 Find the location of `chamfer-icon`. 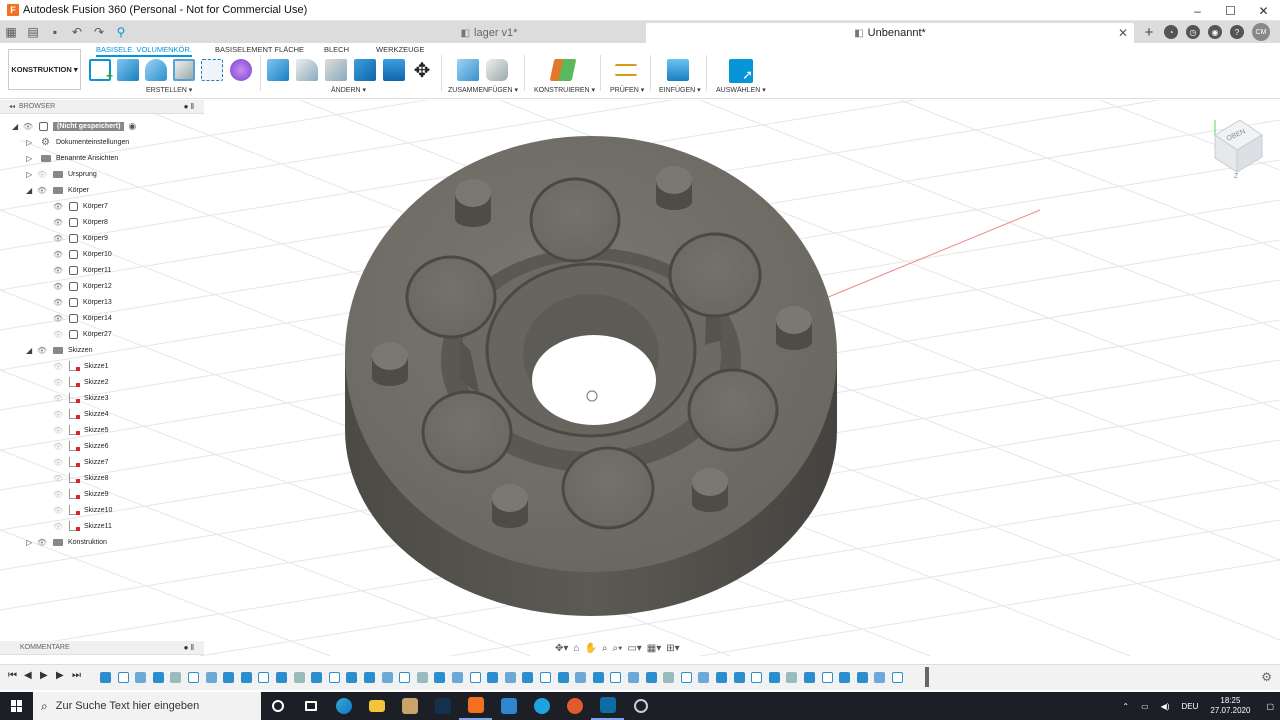

chamfer-icon is located at coordinates (336, 70).